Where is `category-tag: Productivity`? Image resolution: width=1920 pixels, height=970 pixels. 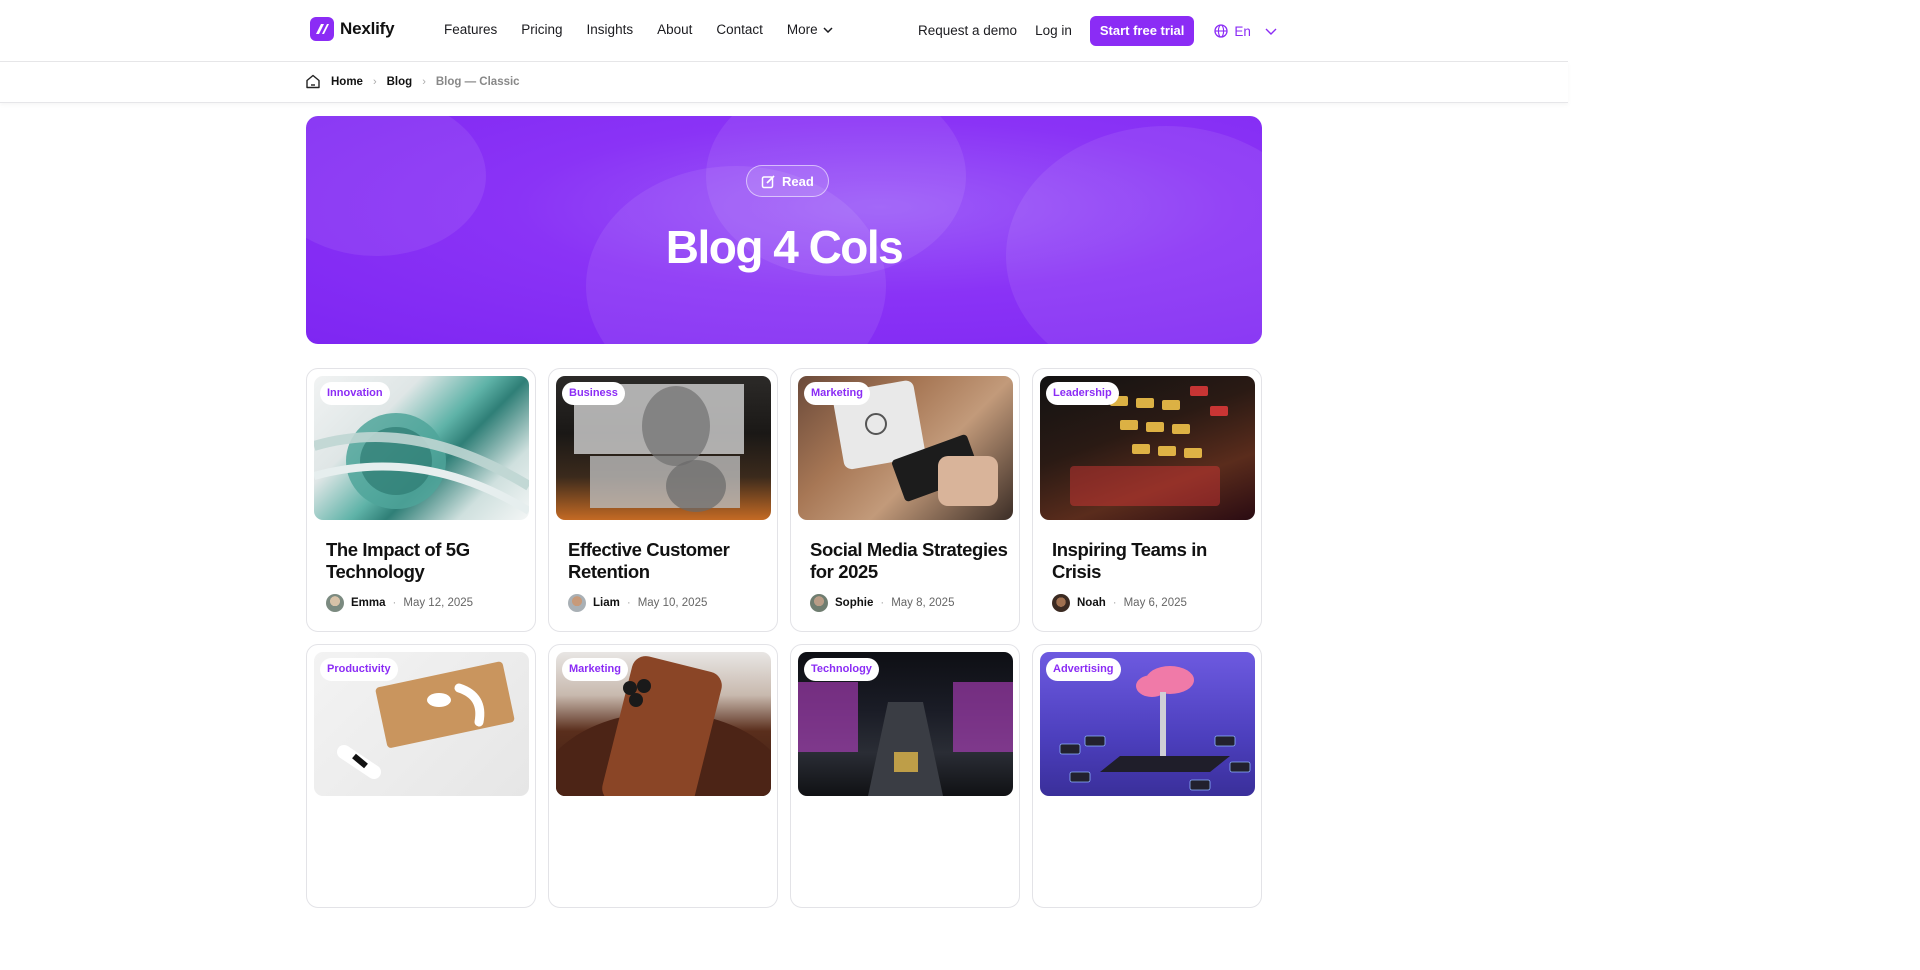
category-tag: Productivity is located at coordinates (359, 669).